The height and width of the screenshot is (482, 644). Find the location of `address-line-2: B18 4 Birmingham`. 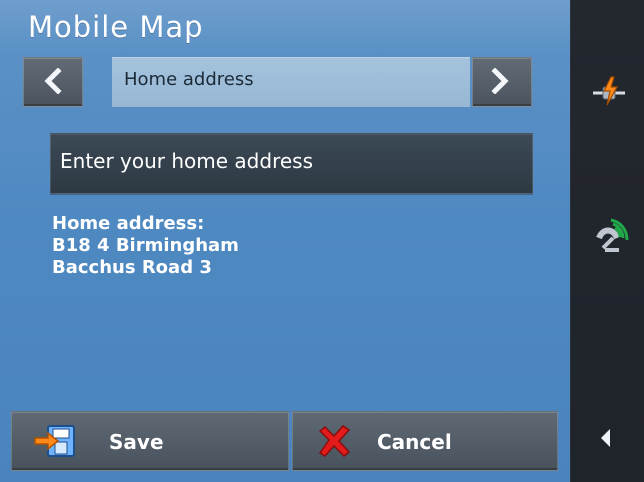

address-line-2: B18 4 Birmingham is located at coordinates (145, 245).